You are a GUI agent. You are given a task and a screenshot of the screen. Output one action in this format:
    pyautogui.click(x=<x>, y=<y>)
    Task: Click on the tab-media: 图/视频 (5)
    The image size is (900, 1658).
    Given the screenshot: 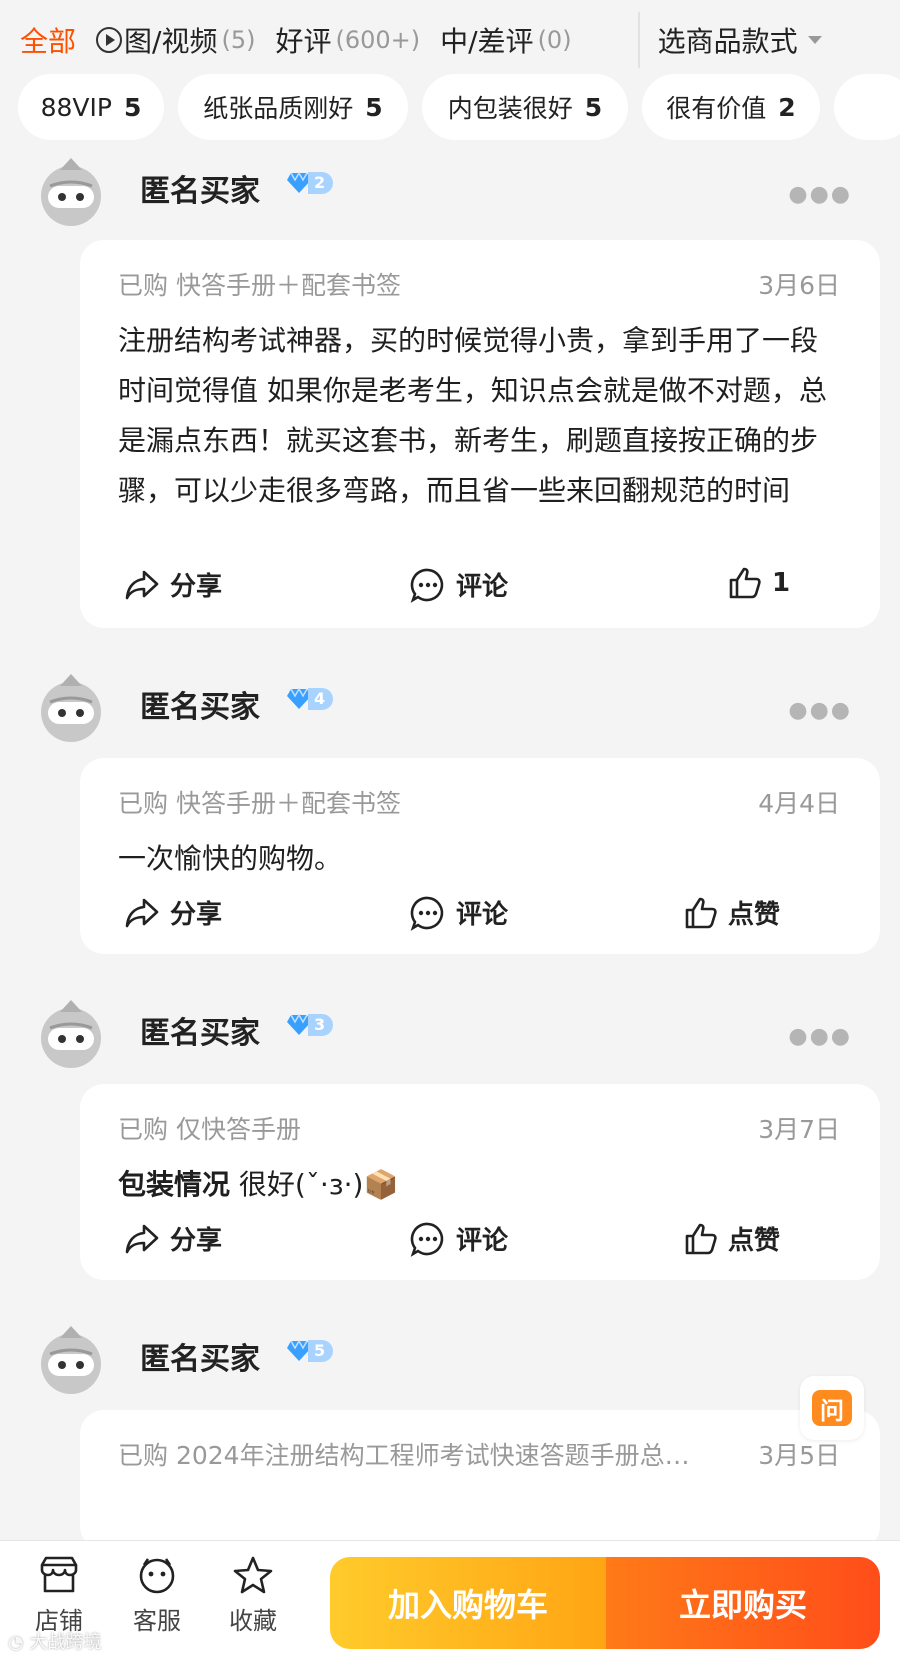 What is the action you would take?
    pyautogui.click(x=175, y=40)
    